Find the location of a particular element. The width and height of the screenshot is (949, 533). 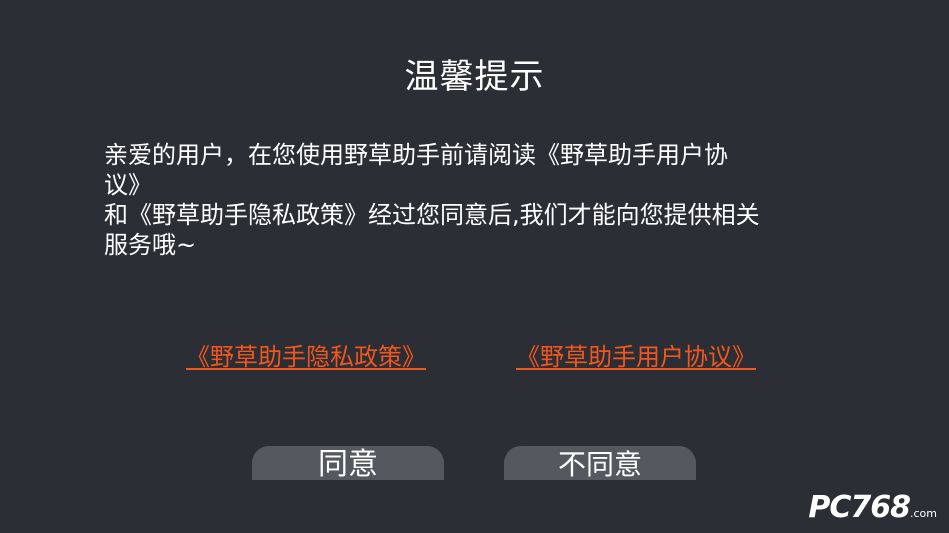

user-agreement-link: 《野草助手用户协议》 is located at coordinates (636, 357).